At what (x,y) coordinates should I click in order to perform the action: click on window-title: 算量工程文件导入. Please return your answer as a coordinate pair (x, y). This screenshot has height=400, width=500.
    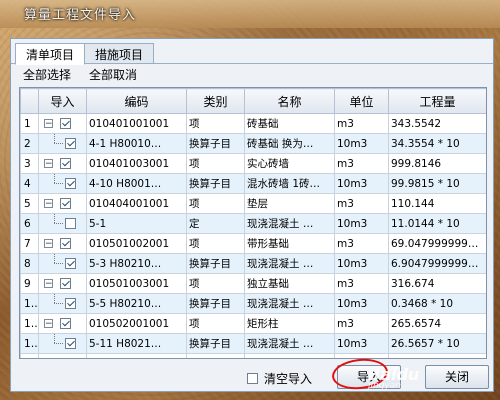
    Looking at the image, I should click on (80, 15).